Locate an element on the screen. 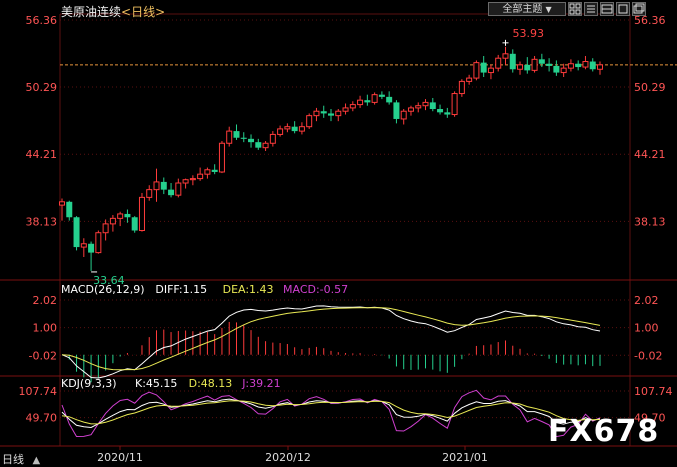 This screenshot has width=677, height=467. instrument-title: 美原油连续<日线> is located at coordinates (113, 11).